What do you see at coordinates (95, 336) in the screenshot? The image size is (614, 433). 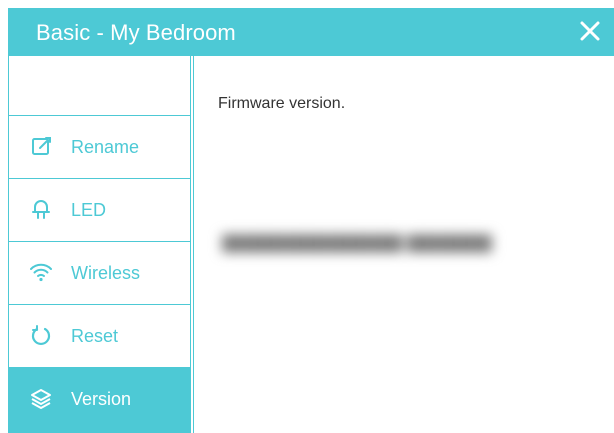 I see `sidebar-item-label: Reset` at bounding box center [95, 336].